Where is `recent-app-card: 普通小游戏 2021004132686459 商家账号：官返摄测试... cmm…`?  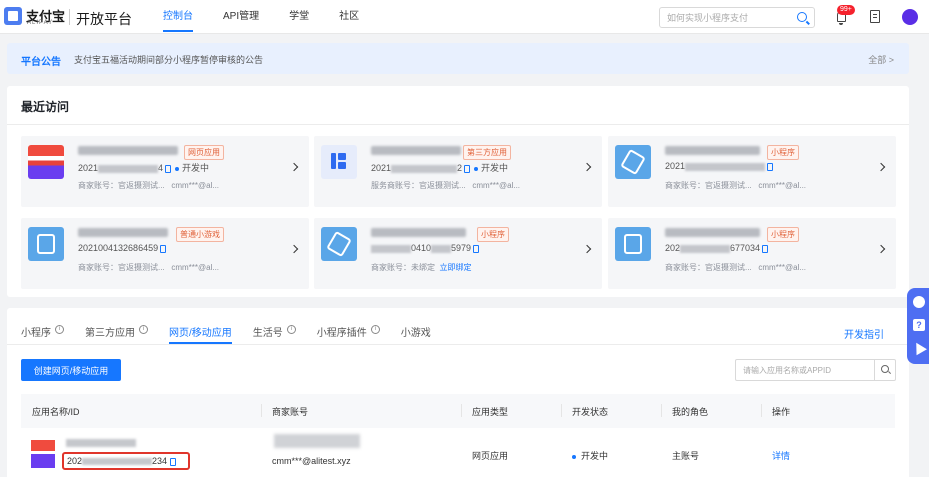 recent-app-card: 普通小游戏 2021004132686459 商家账号：官返摄测试... cmm… is located at coordinates (165, 253).